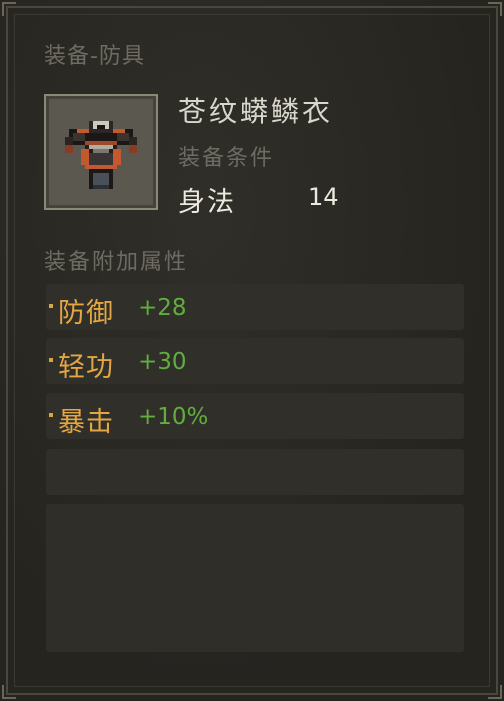 This screenshot has height=701, width=504. What do you see at coordinates (226, 158) in the screenshot?
I see `requirement-label: 装备条件` at bounding box center [226, 158].